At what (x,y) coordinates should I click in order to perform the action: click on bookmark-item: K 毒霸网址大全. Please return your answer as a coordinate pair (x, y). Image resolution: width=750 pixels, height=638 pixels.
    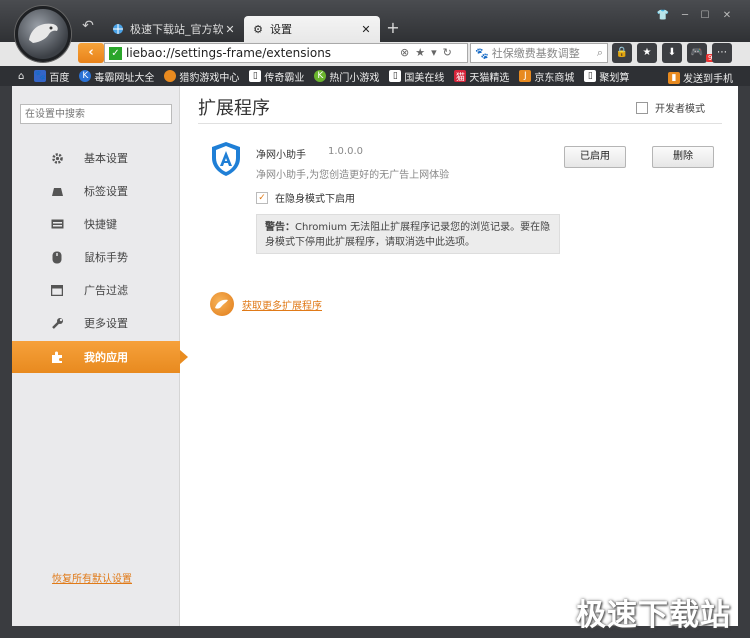
    Looking at the image, I should click on (116, 76).